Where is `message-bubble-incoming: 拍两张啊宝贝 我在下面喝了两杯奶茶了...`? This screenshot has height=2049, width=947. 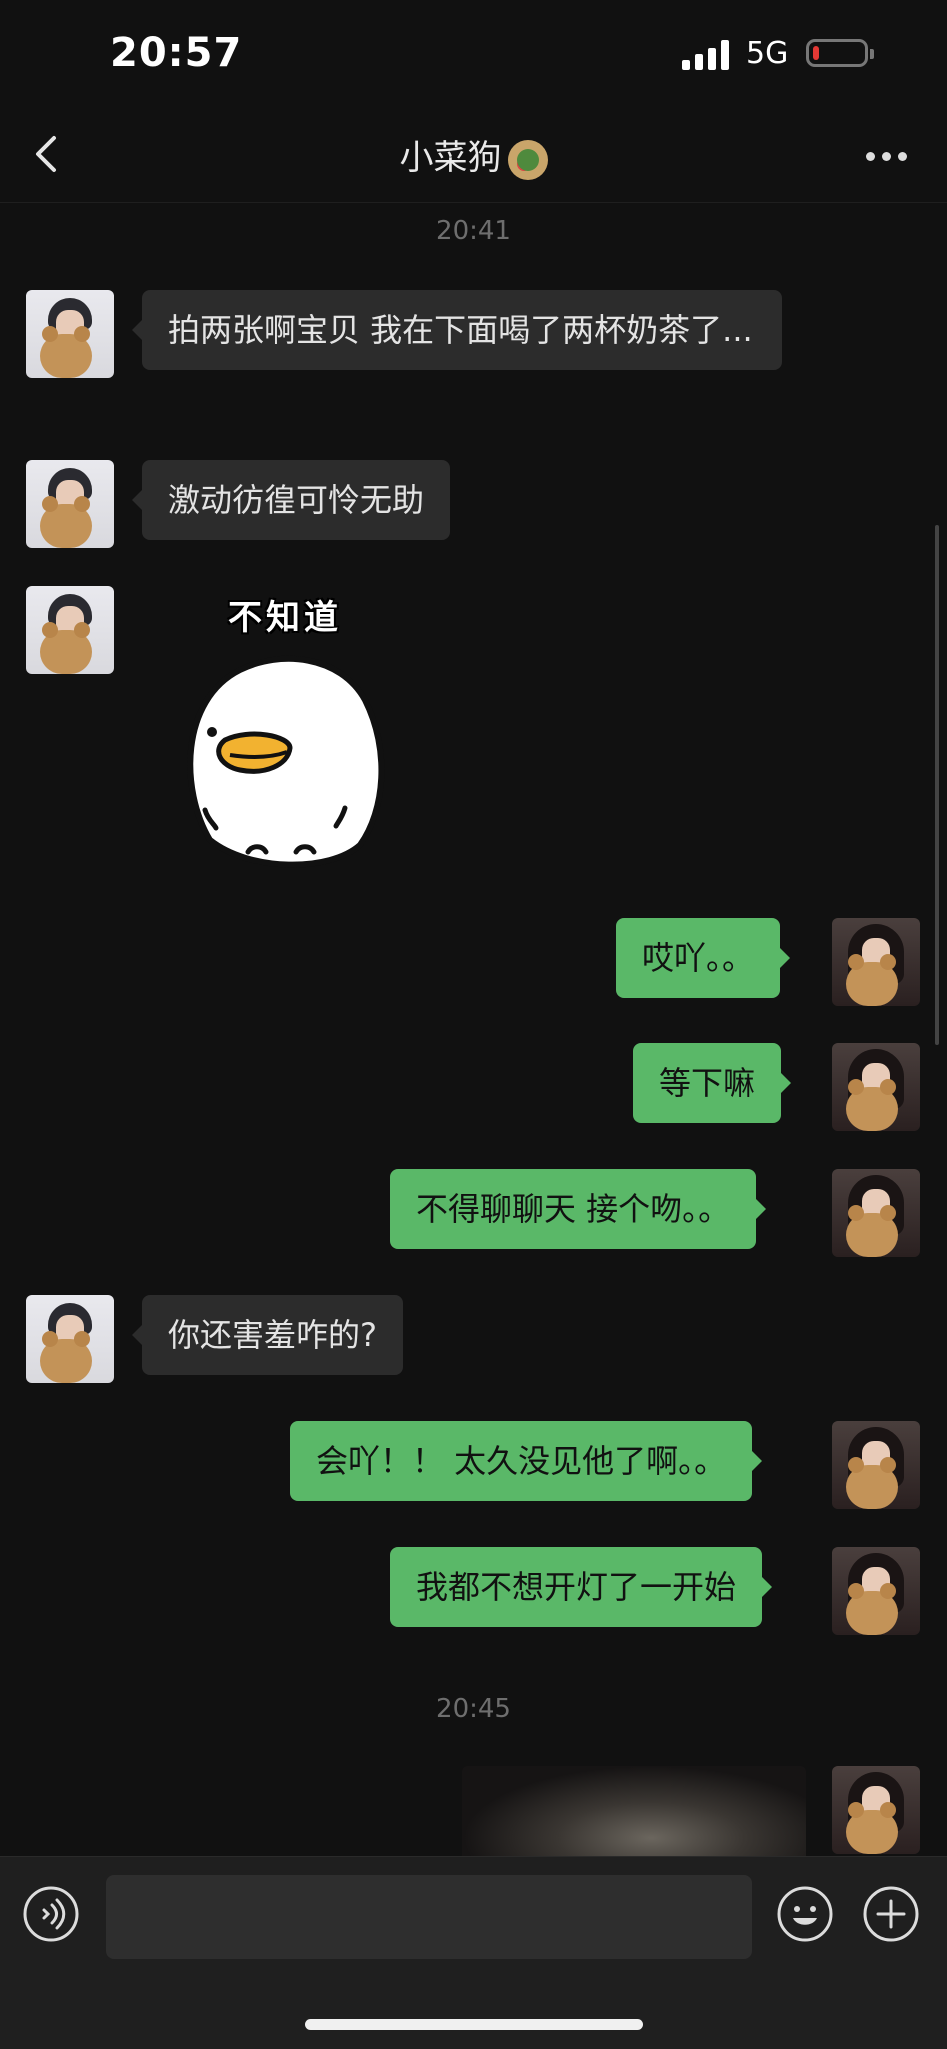 message-bubble-incoming: 拍两张啊宝贝 我在下面喝了两杯奶茶了... is located at coordinates (457, 330).